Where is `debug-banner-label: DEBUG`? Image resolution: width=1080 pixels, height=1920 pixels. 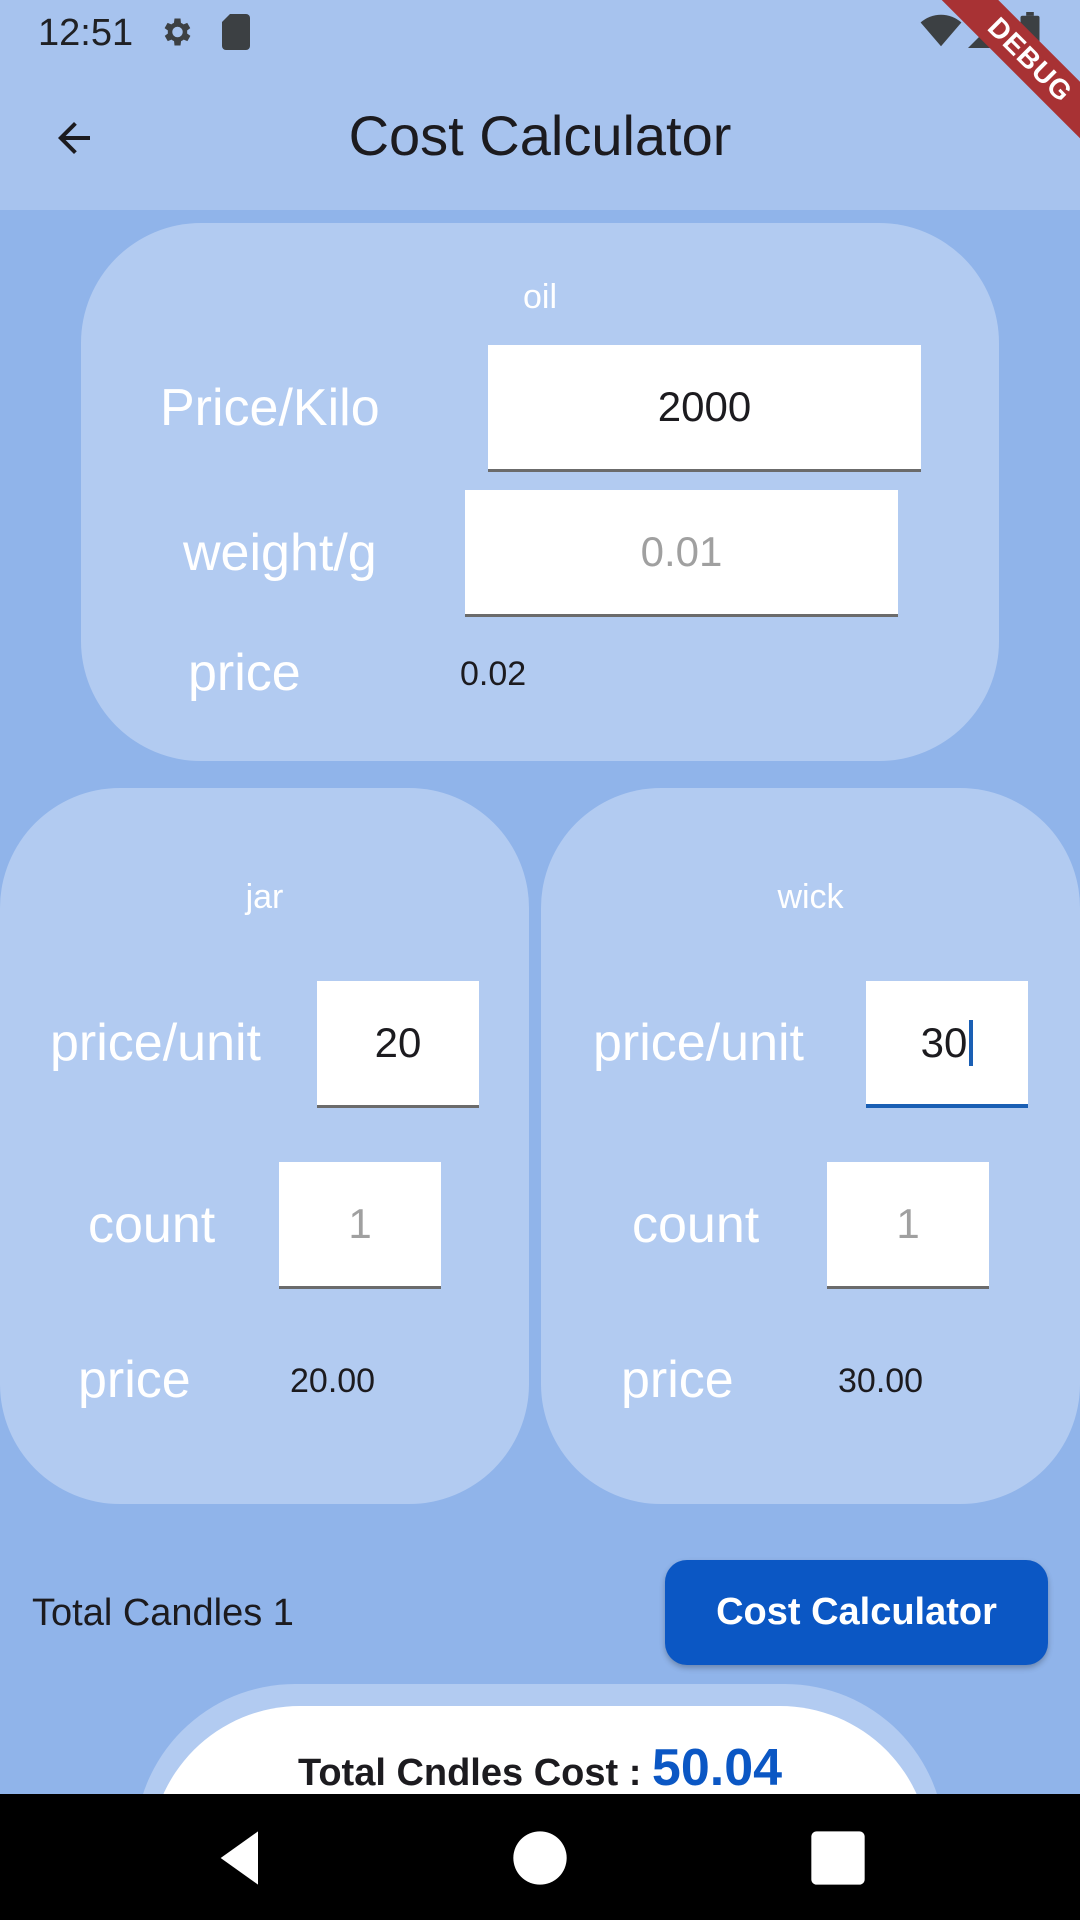 debug-banner-label: DEBUG is located at coordinates (1001, 83).